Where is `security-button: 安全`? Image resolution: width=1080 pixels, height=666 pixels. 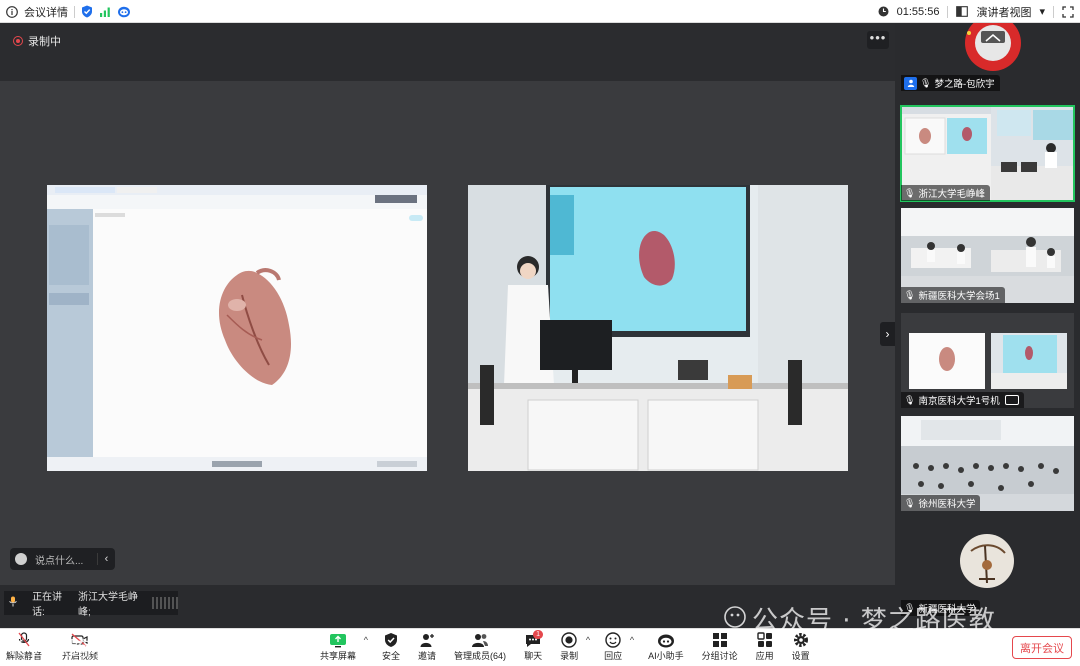 security-button: 安全 is located at coordinates (391, 646).